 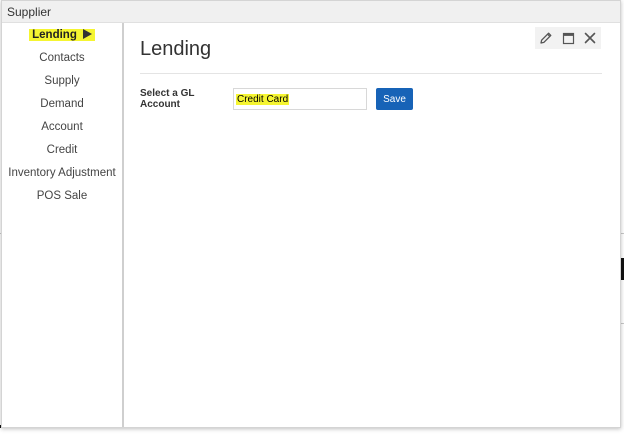 I want to click on sidebar-item-demand: Demand, so click(x=62, y=104).